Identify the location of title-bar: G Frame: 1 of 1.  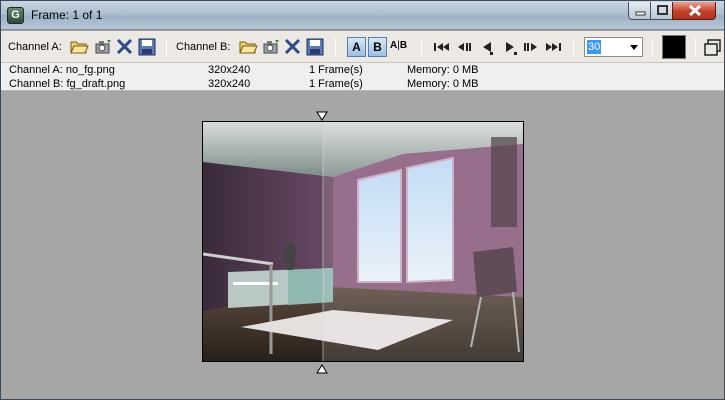
(362, 15).